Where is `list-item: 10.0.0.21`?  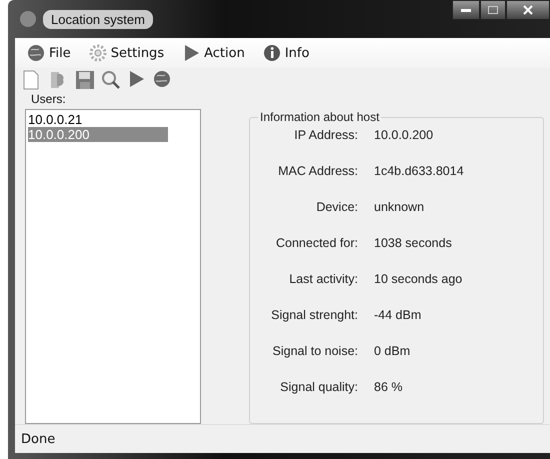
list-item: 10.0.0.21 is located at coordinates (98, 119).